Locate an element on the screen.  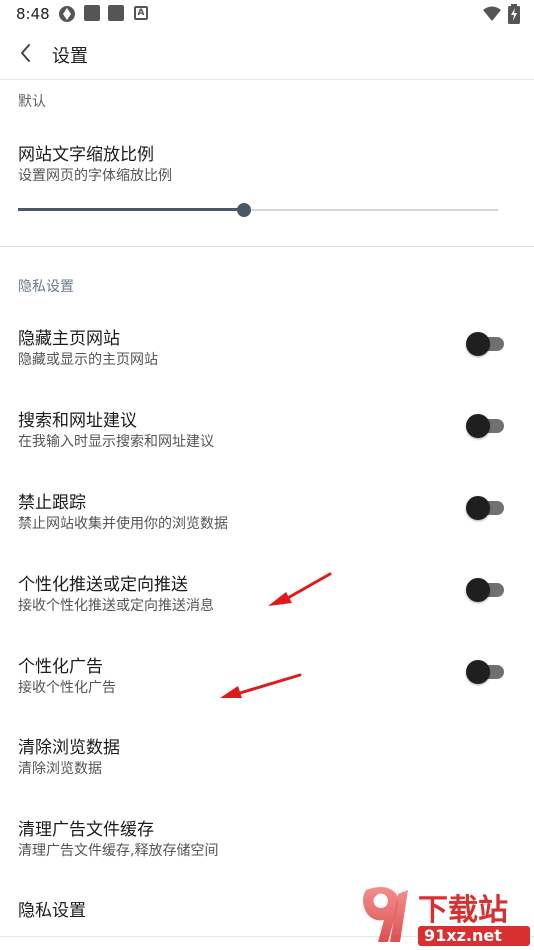
text-scale-subtitle: 设置网页的字体缩放比例 is located at coordinates (95, 176).